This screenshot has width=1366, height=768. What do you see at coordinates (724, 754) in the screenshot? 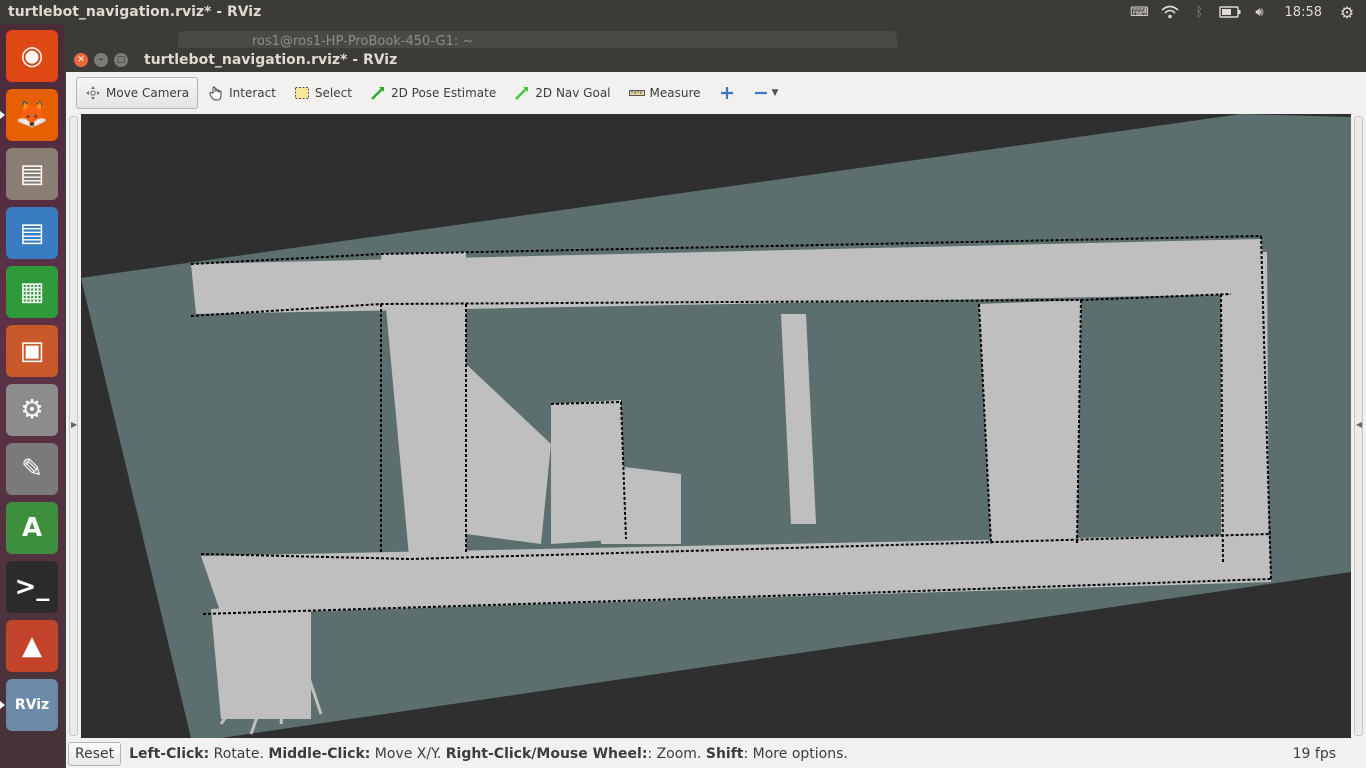
I see `shift-key: Shift` at bounding box center [724, 754].